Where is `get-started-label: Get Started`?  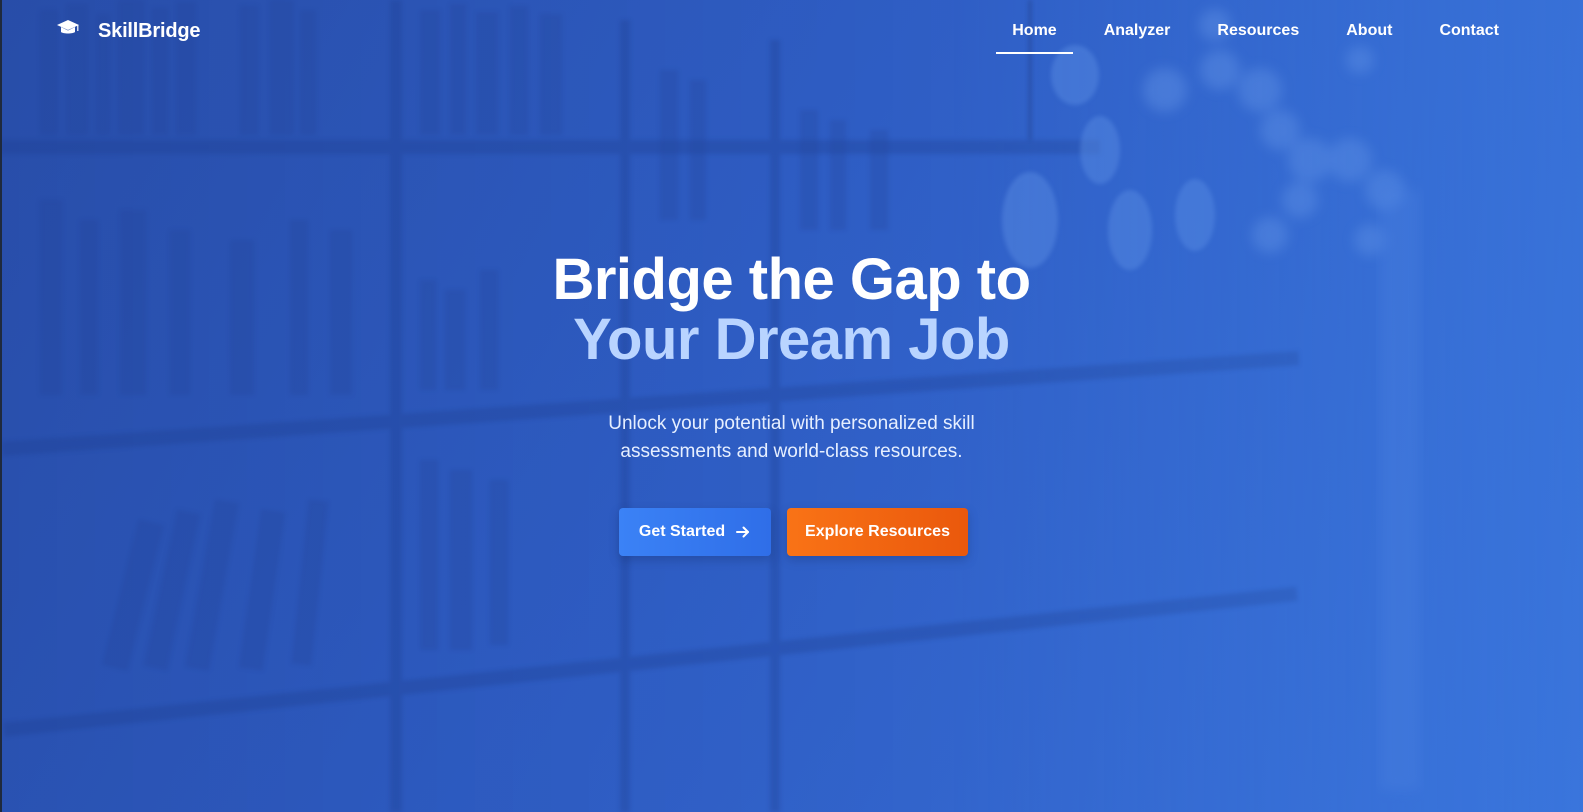 get-started-label: Get Started is located at coordinates (682, 531).